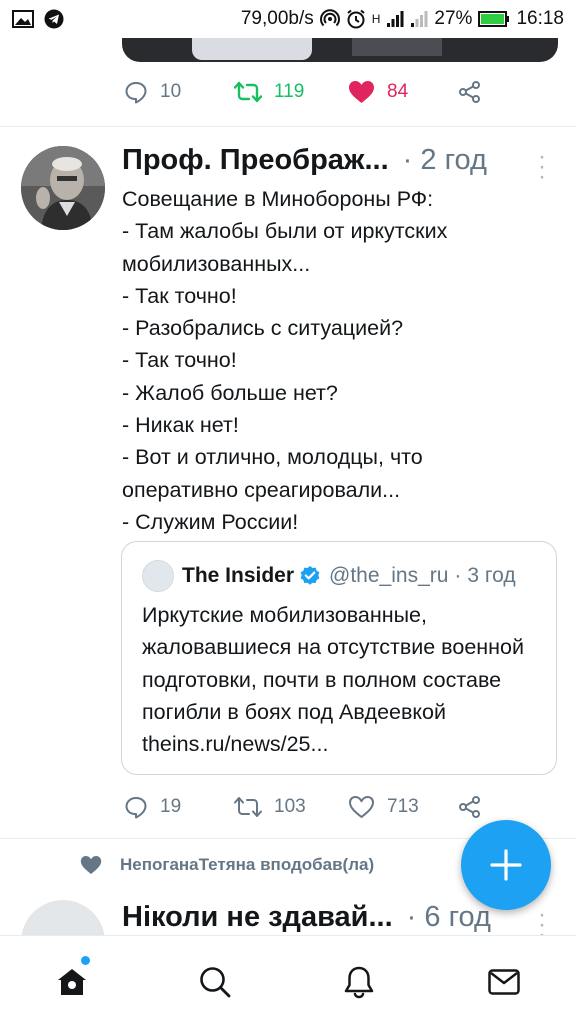 This screenshot has height=1024, width=576. Describe the element at coordinates (340, 50) in the screenshot. I see `previous-tweet-media` at that location.